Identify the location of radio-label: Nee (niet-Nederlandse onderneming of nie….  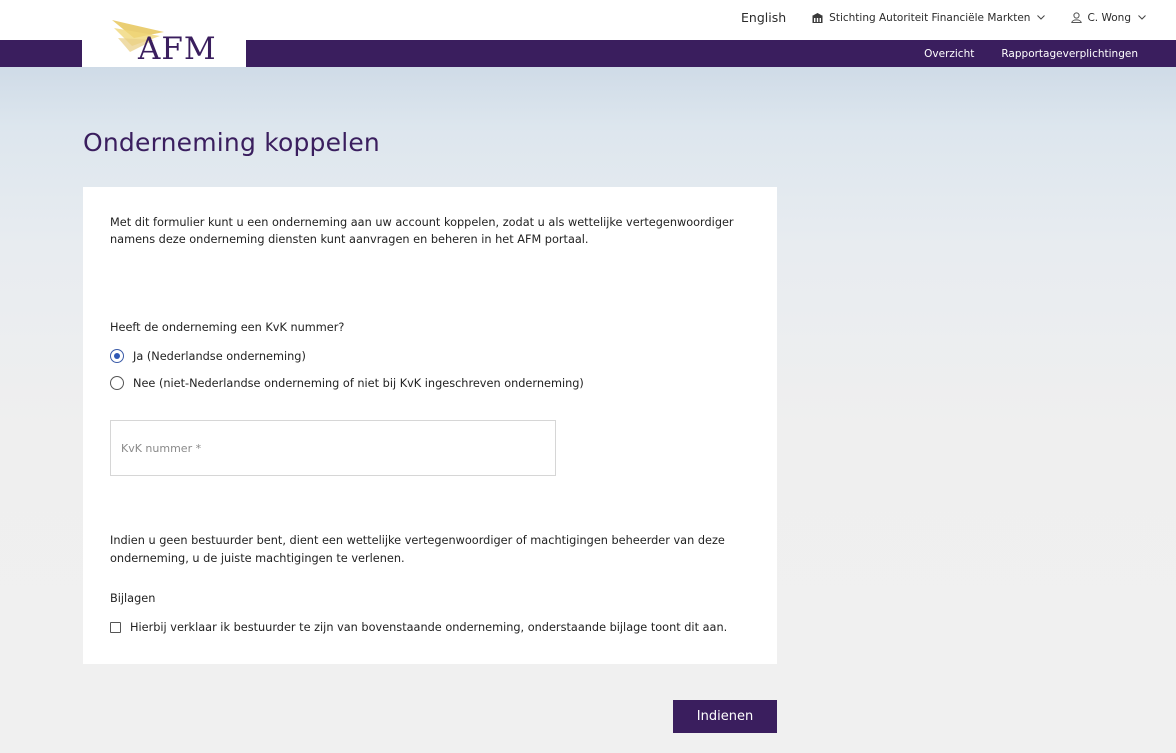
(358, 383).